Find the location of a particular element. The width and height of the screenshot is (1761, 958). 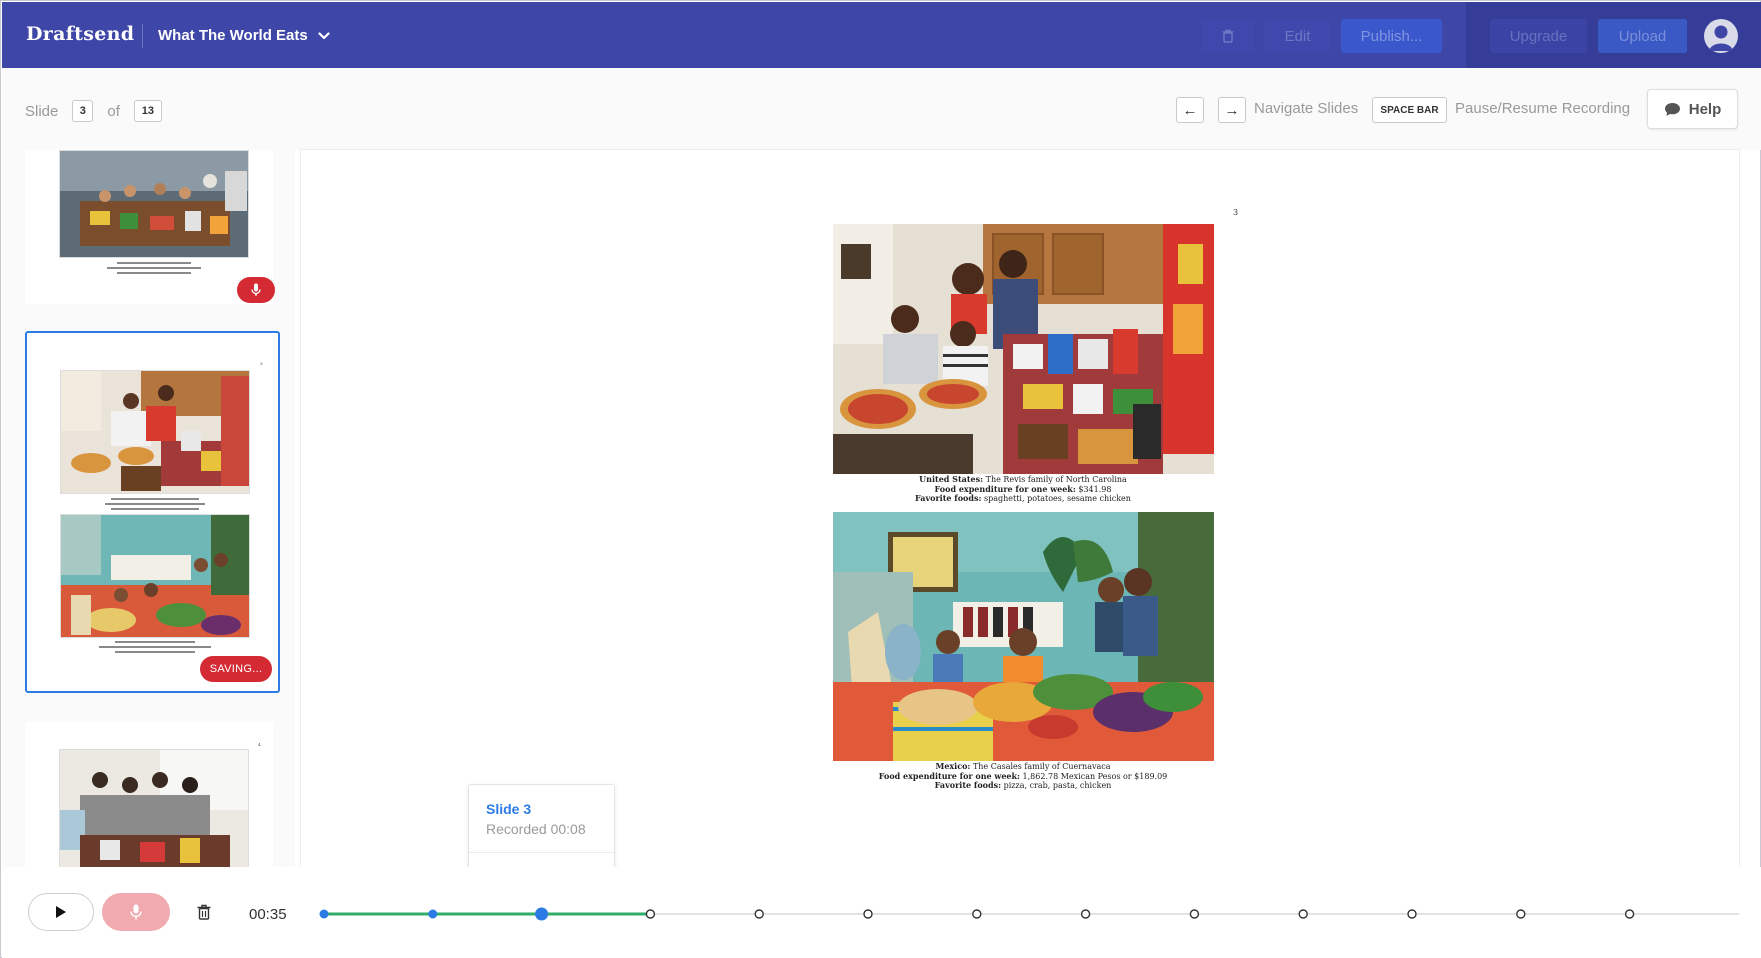

slide-thumbnails-panel: 3 SAVING... 4 is located at coordinates (148, 510).